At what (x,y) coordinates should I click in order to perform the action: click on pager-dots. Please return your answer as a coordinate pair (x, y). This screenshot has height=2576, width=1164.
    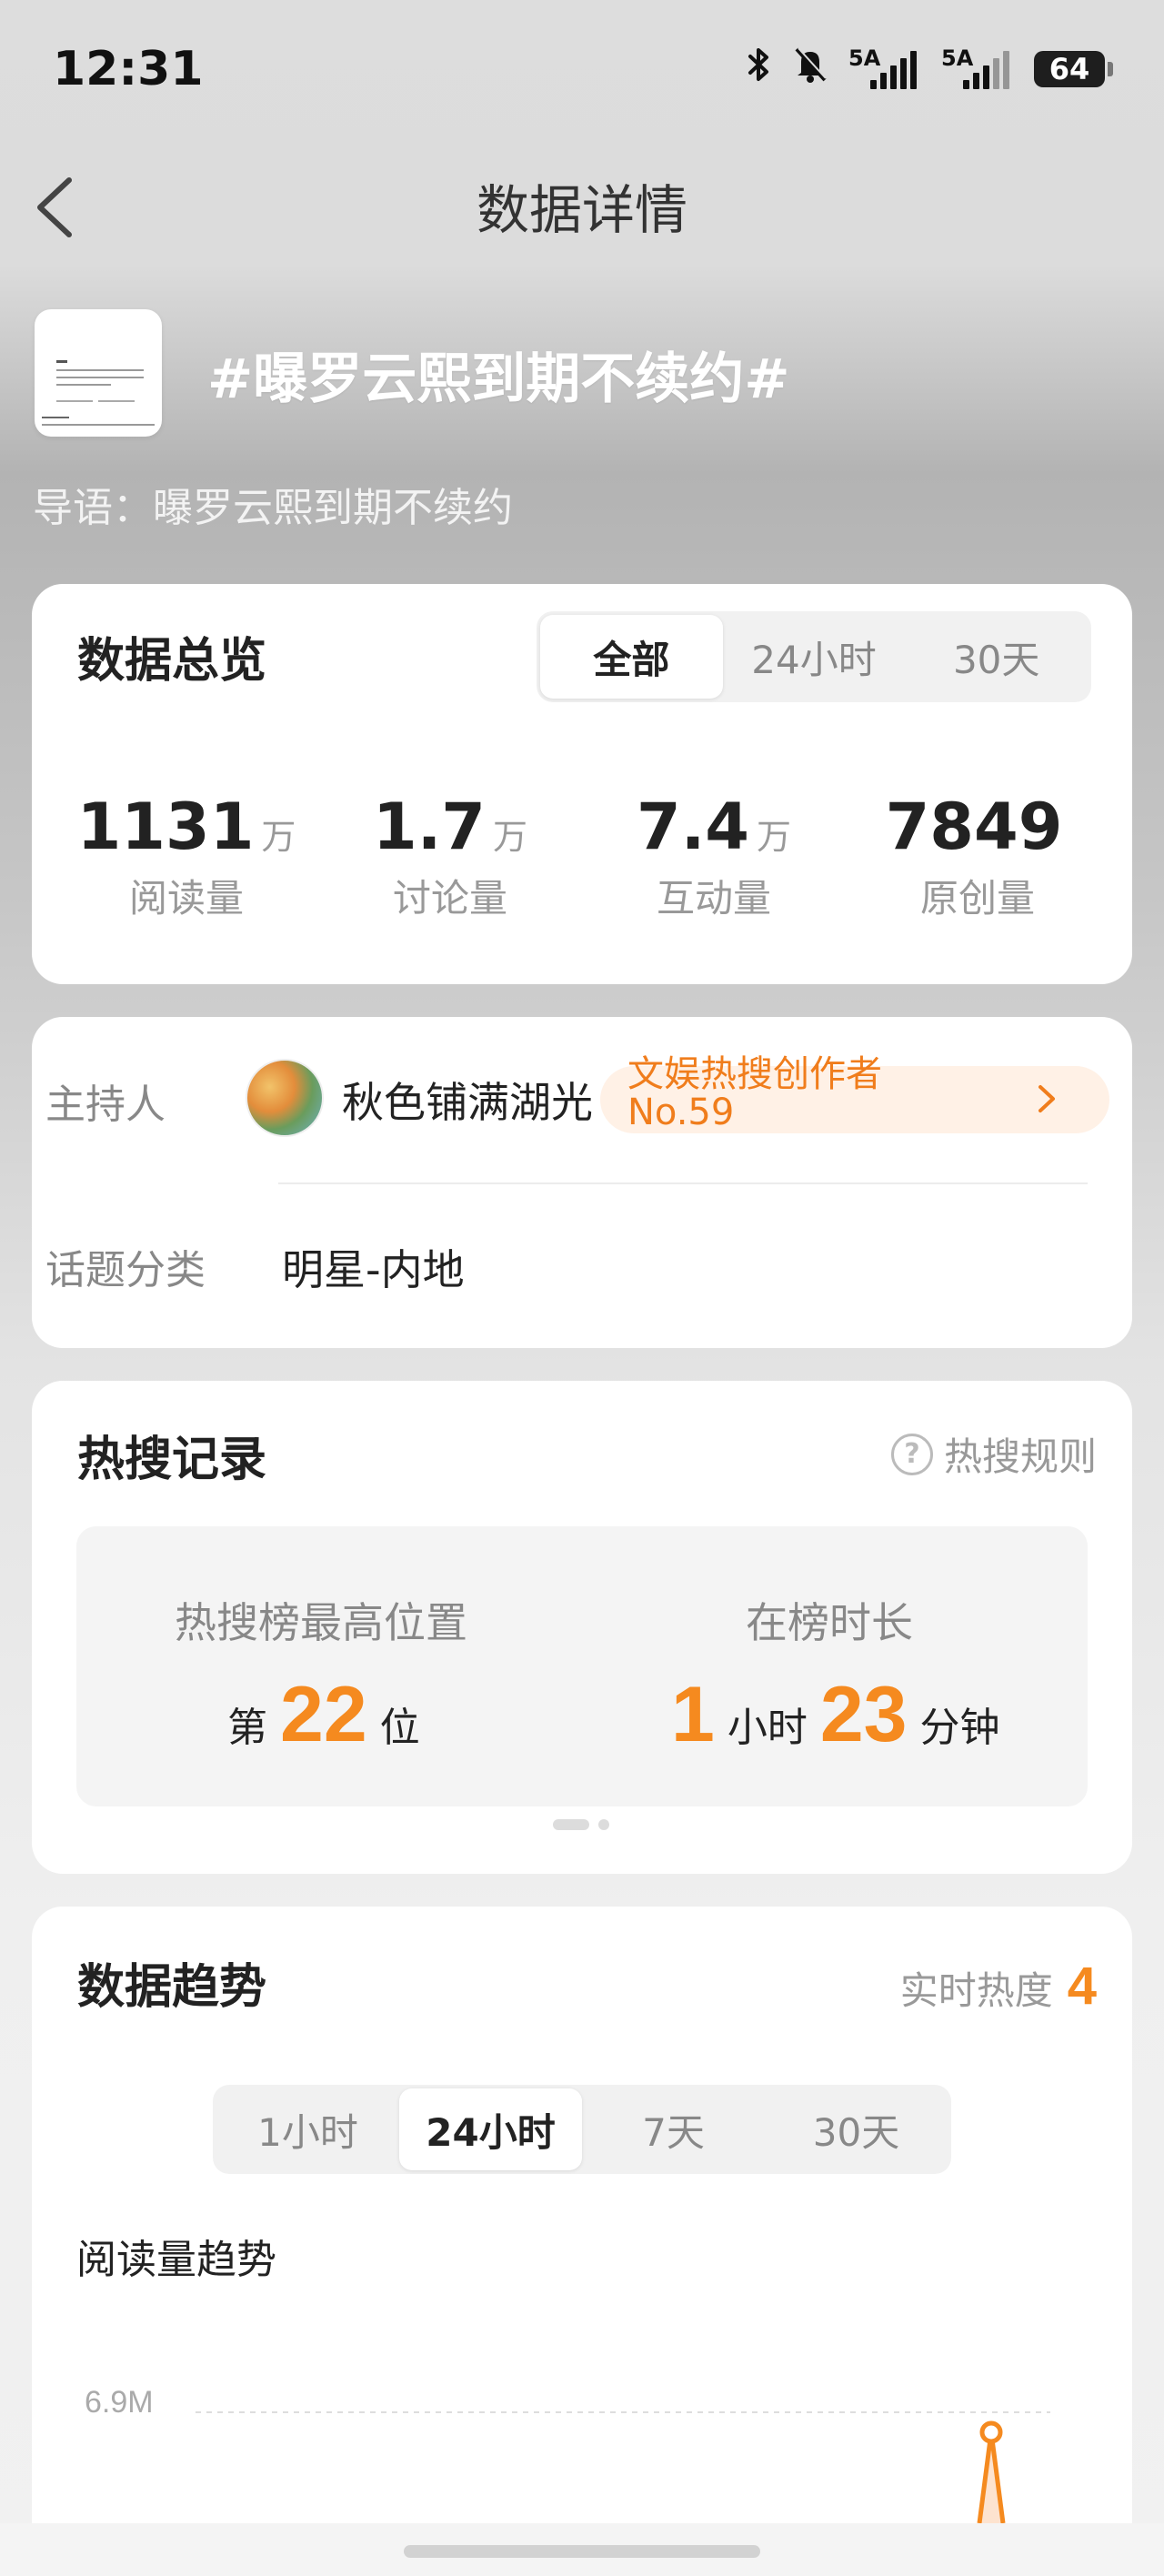
    Looking at the image, I should click on (581, 1824).